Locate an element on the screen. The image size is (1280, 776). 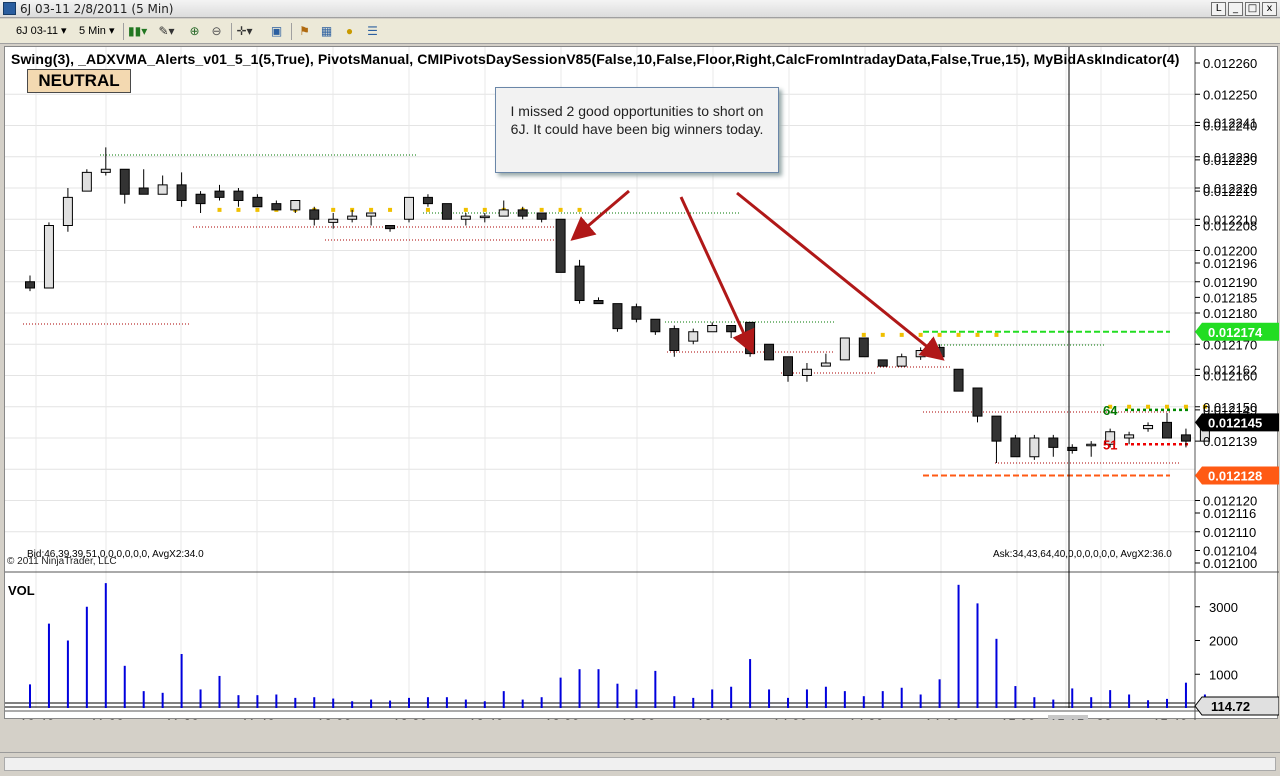
time-tick-label: 13:40 is located at coordinates (713, 718).